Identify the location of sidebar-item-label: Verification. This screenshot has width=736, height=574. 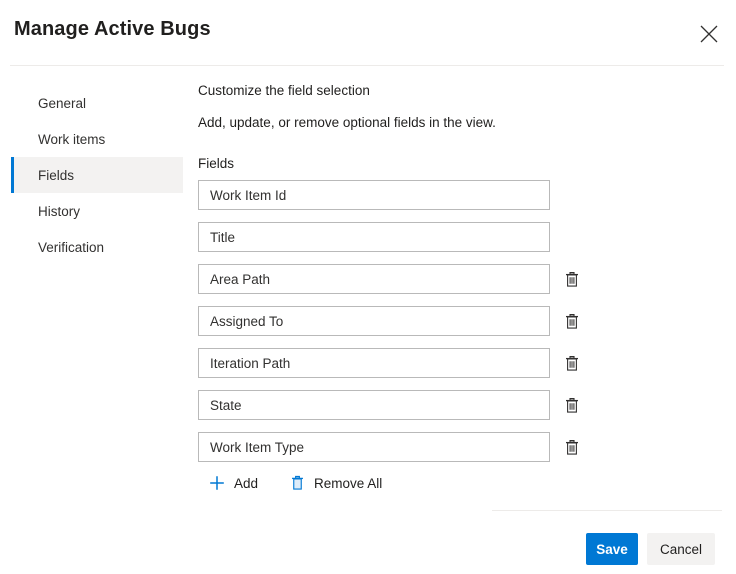
(71, 247).